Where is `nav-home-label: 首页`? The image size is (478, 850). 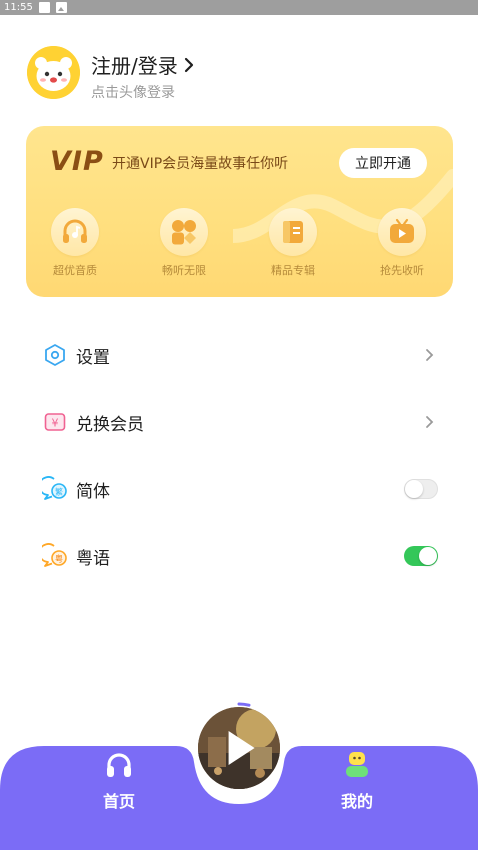
nav-home-label: 首页 is located at coordinates (118, 801).